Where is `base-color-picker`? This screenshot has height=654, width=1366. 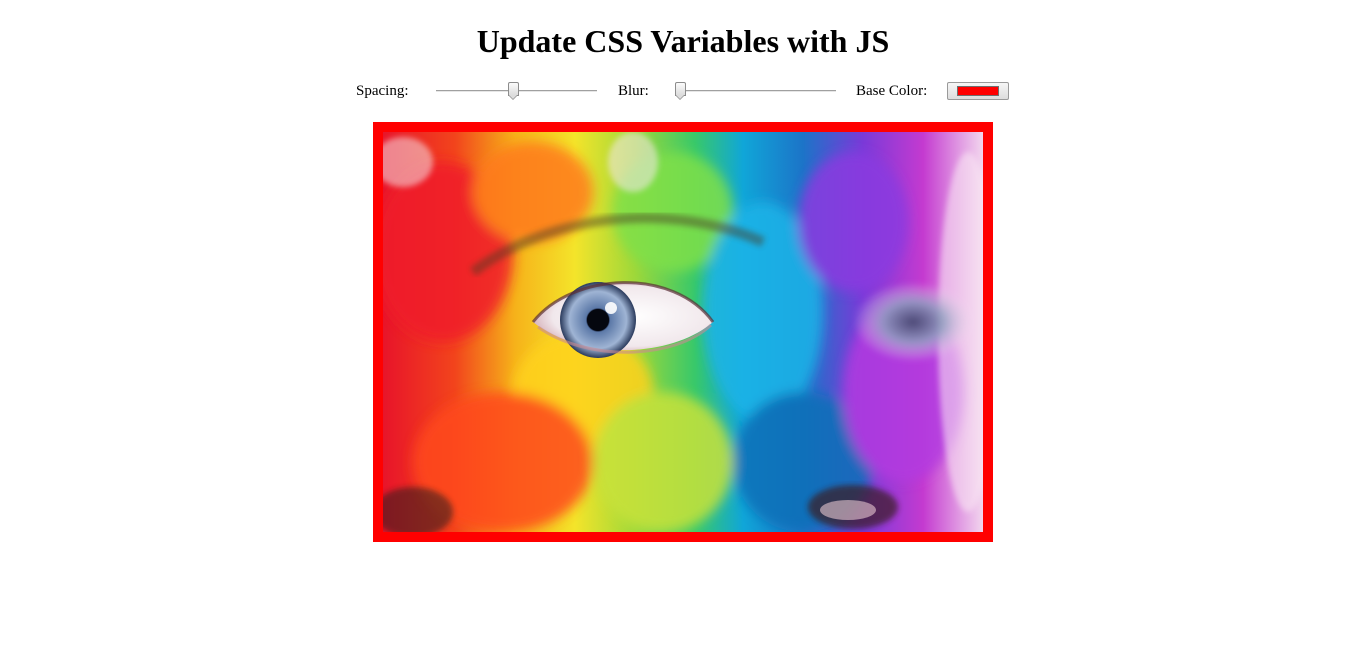
base-color-picker is located at coordinates (978, 91).